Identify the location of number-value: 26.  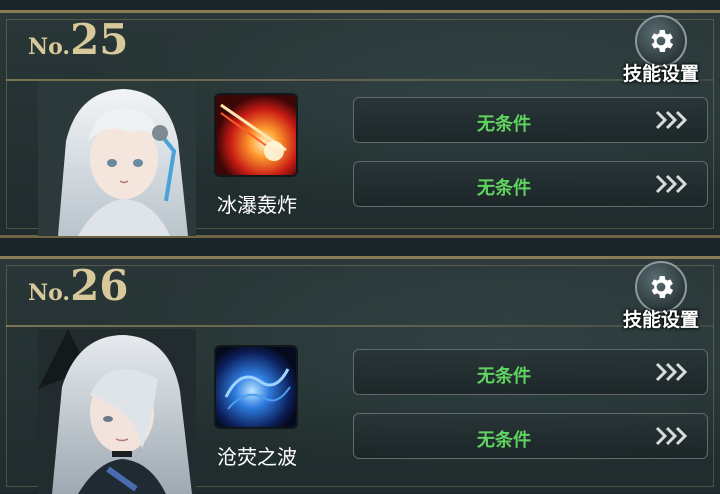
(99, 285).